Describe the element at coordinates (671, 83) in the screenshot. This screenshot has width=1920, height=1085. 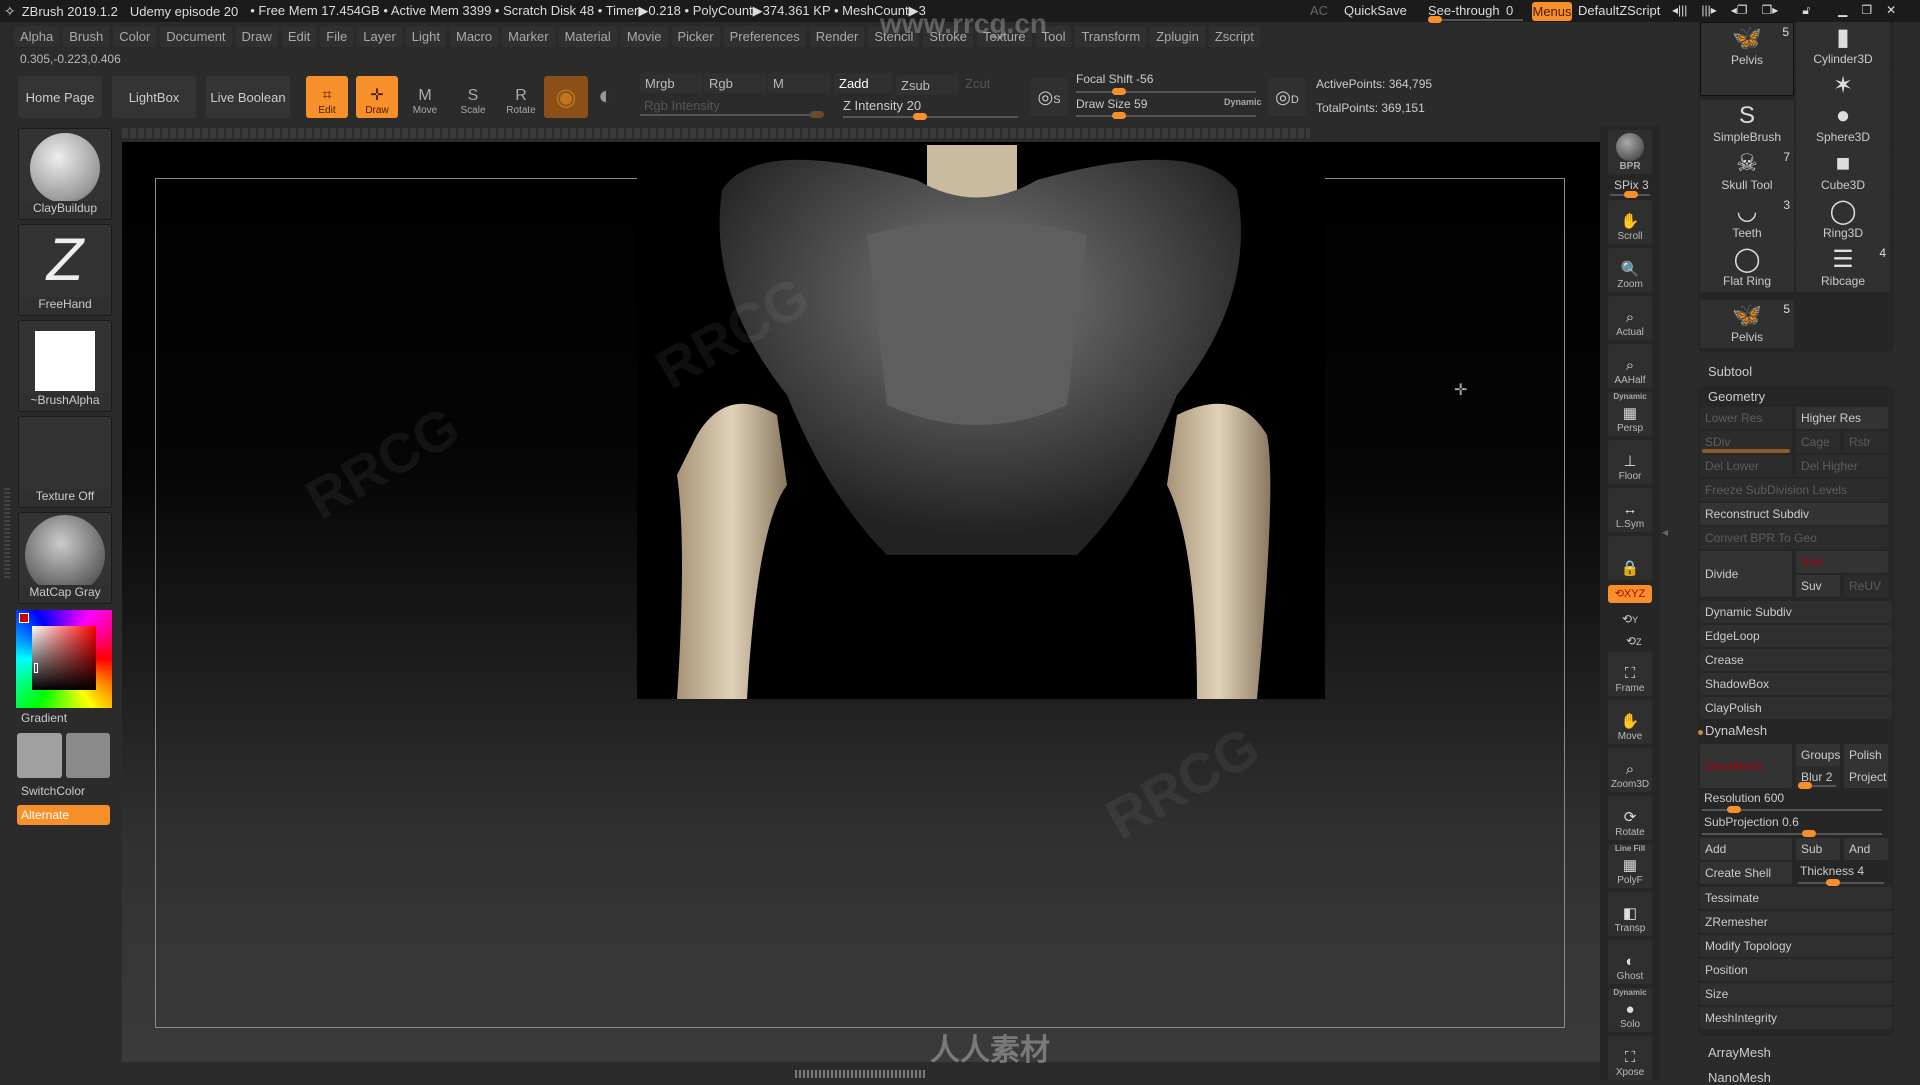
I see `mrgb-button: Mrgb` at that location.